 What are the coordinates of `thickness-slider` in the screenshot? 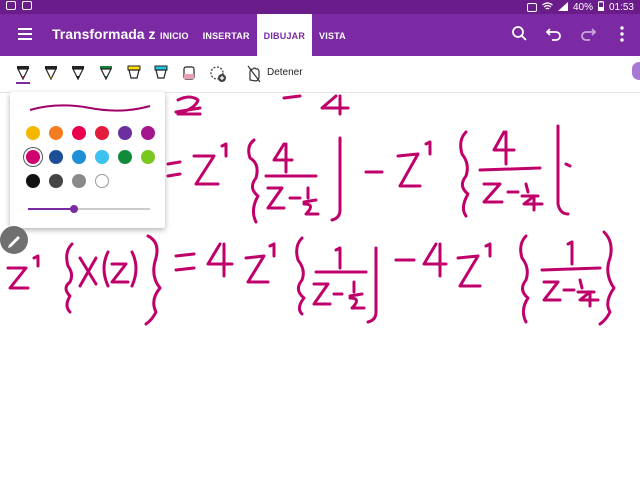 It's located at (89, 209).